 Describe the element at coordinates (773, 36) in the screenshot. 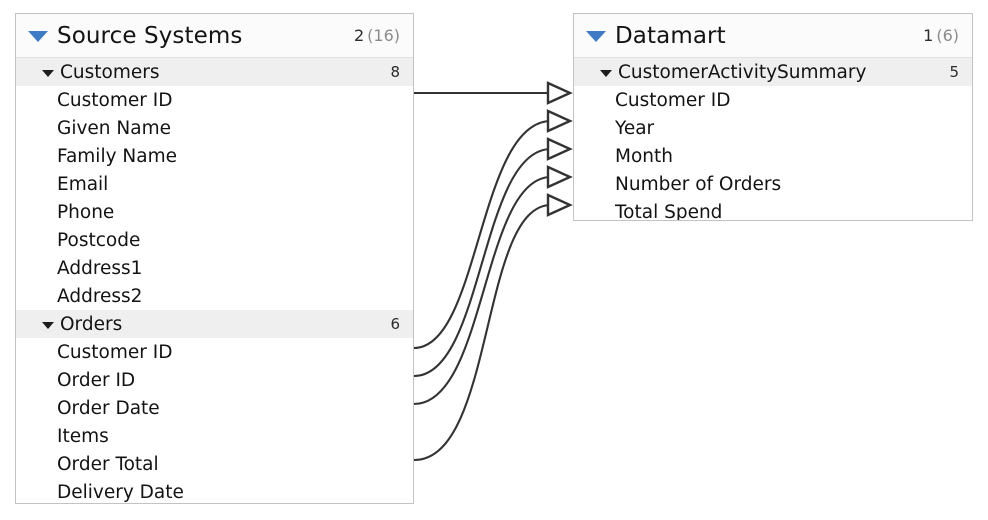

I see `target-panel-header: Datamart 1 (6)` at that location.